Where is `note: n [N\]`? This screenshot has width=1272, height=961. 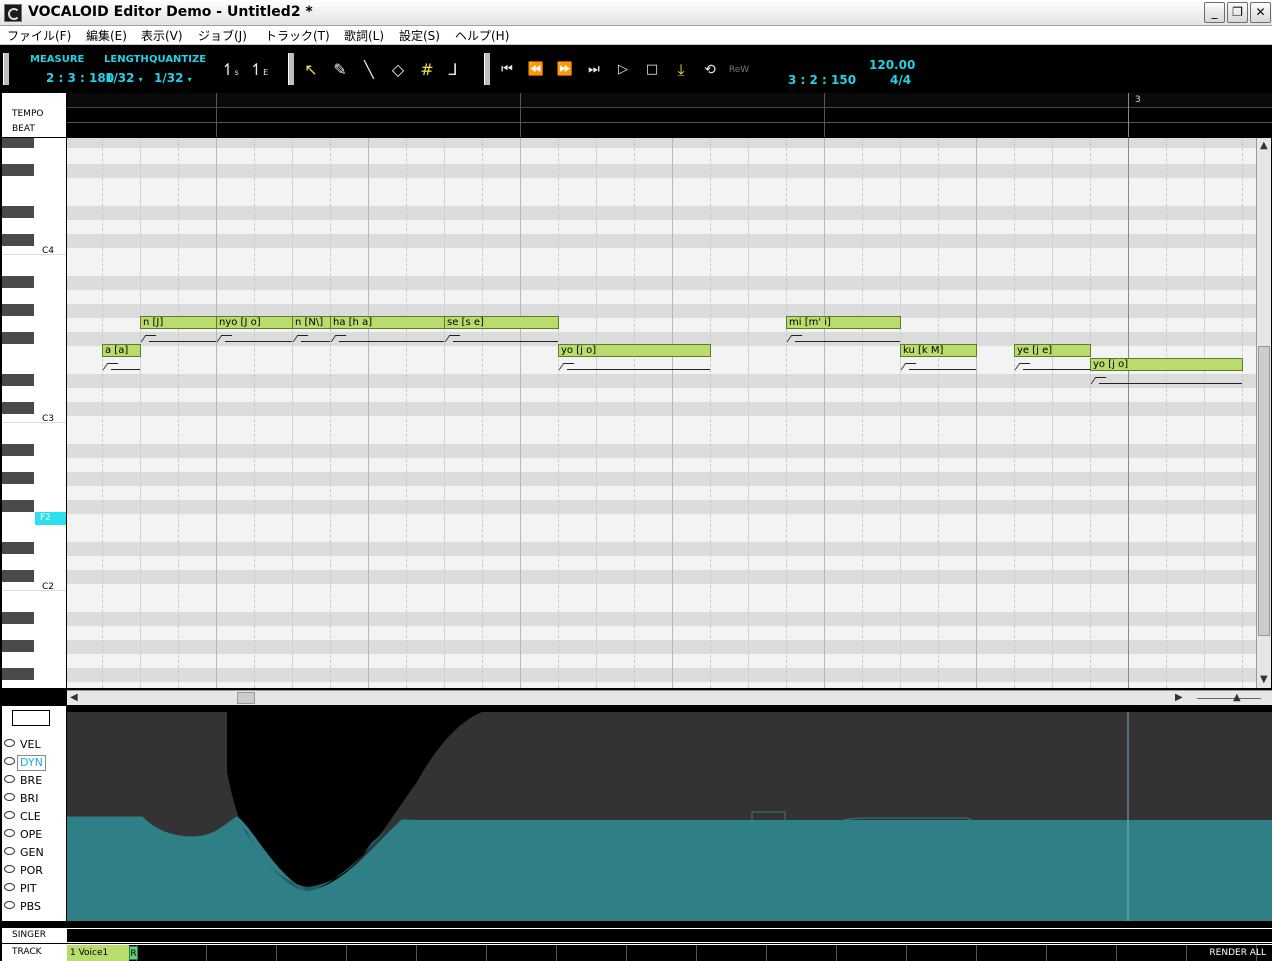
note: n [N\] is located at coordinates (311, 322).